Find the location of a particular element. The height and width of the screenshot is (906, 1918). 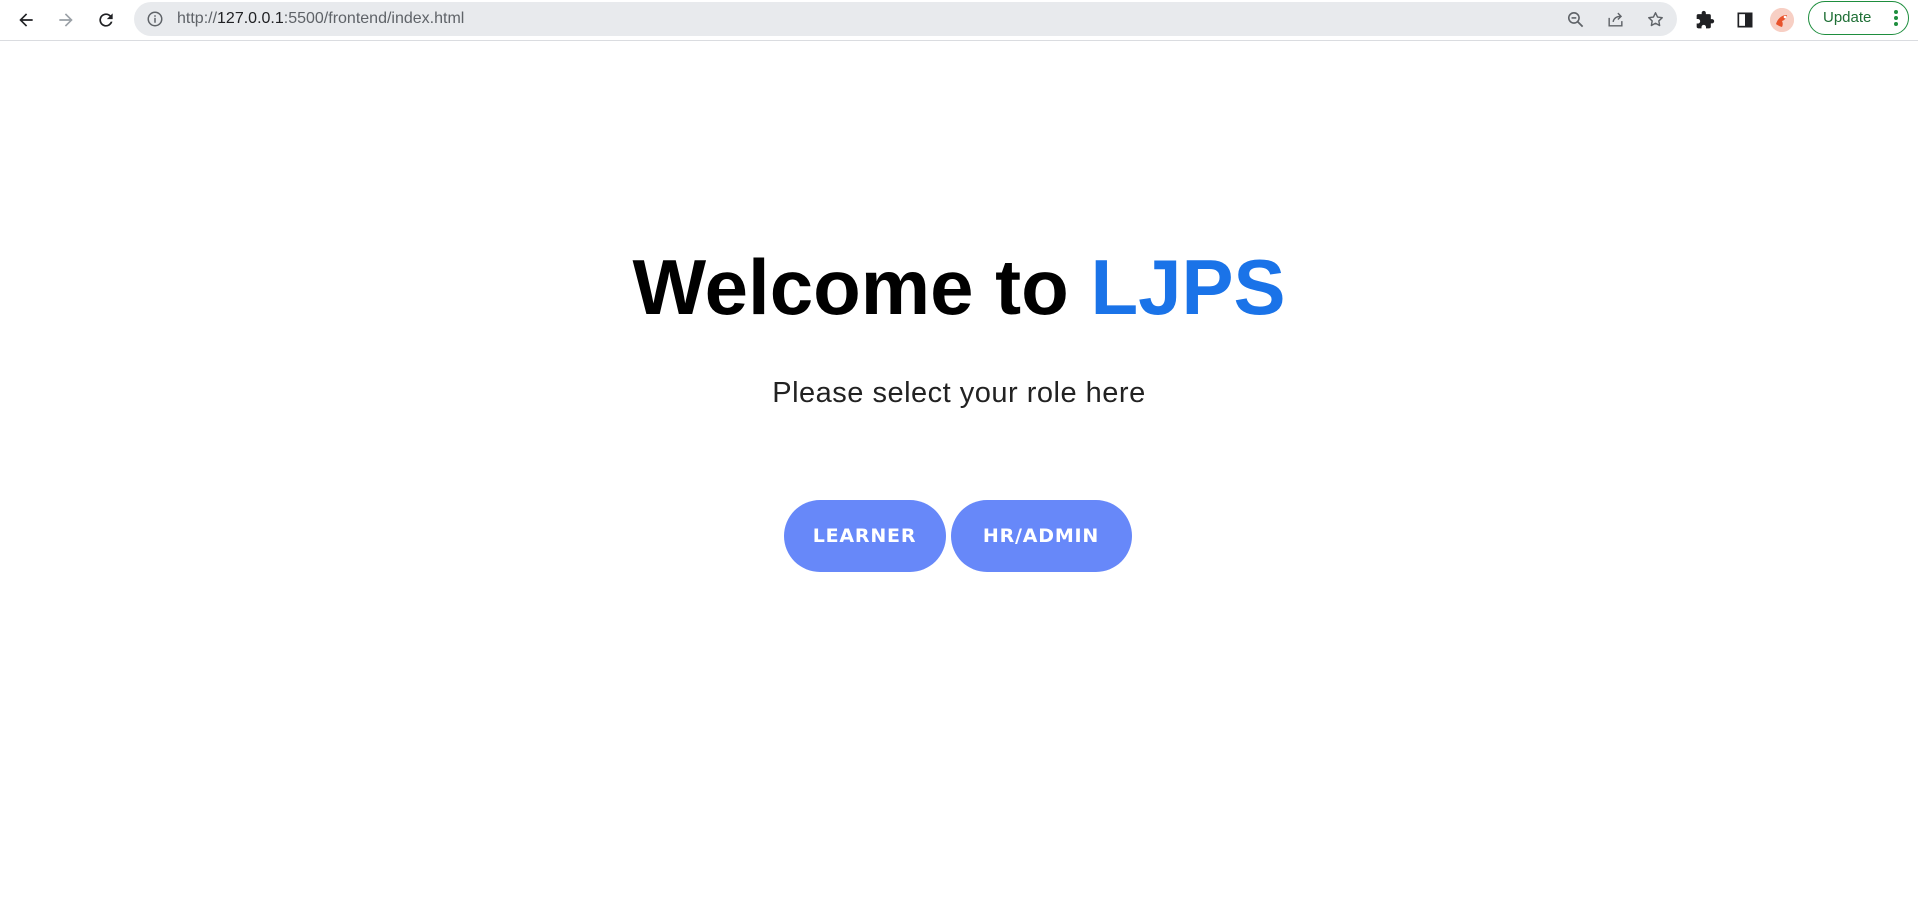

side-panel-button is located at coordinates (1745, 20).